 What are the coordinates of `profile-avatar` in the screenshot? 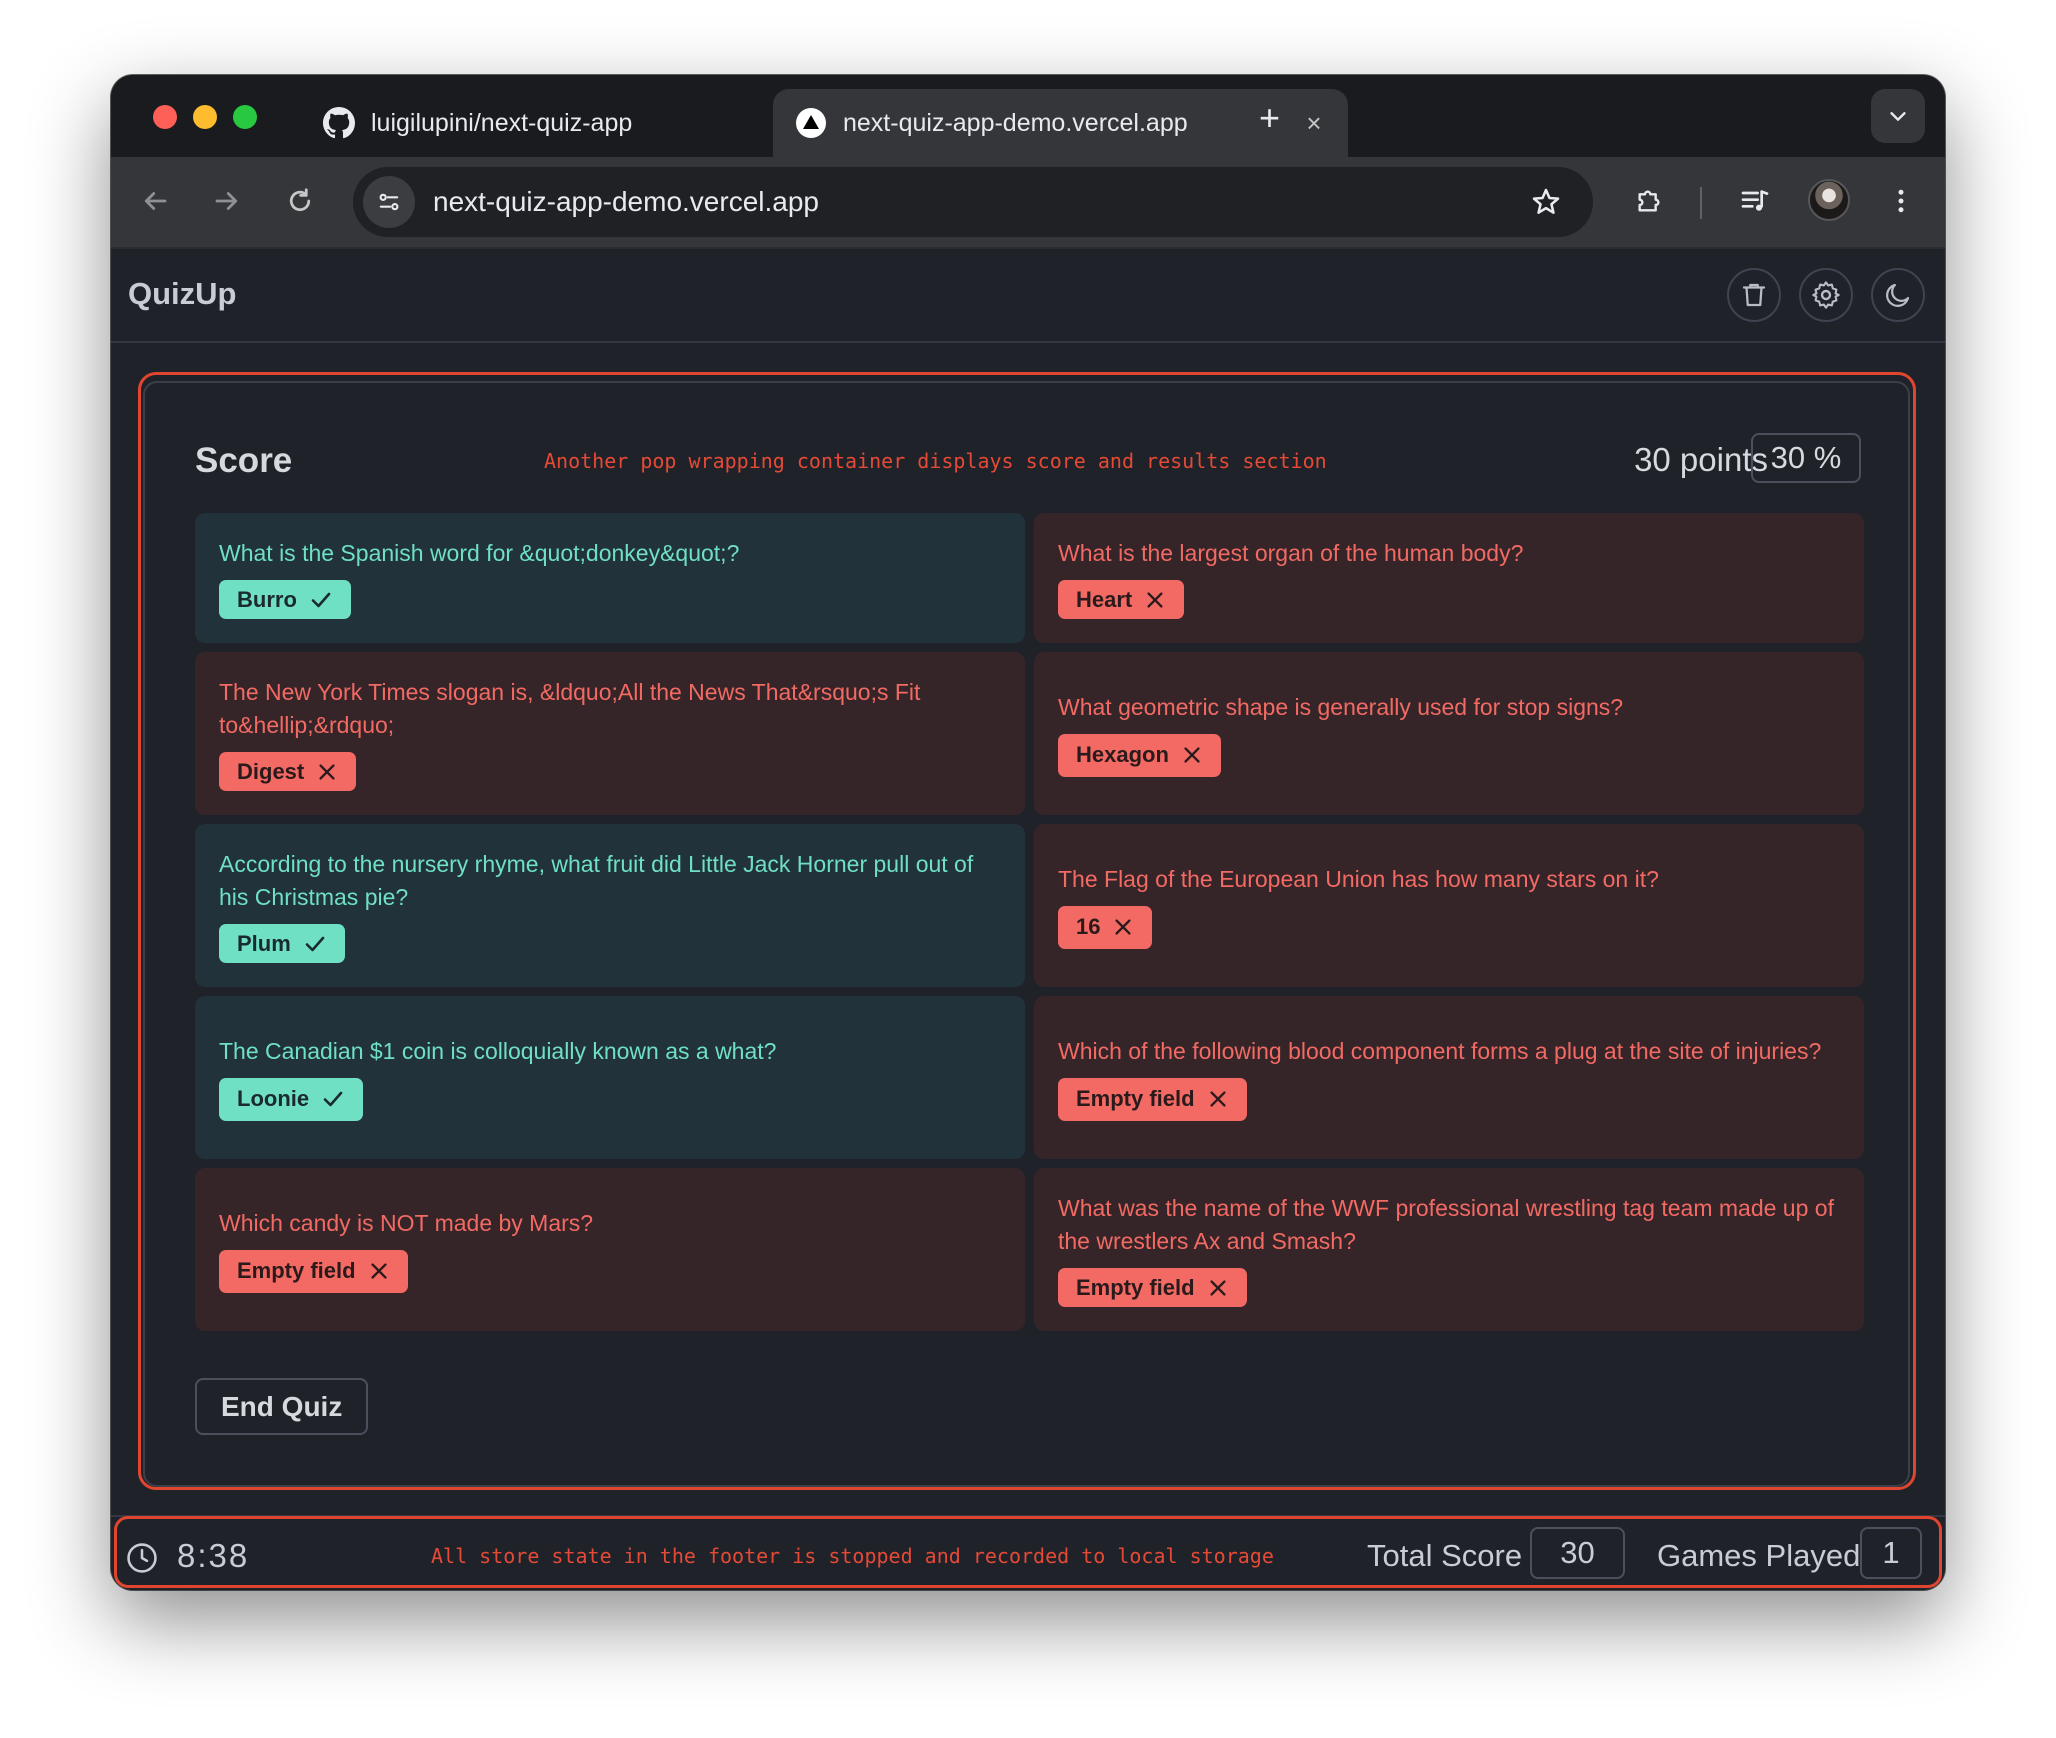 It's located at (1829, 200).